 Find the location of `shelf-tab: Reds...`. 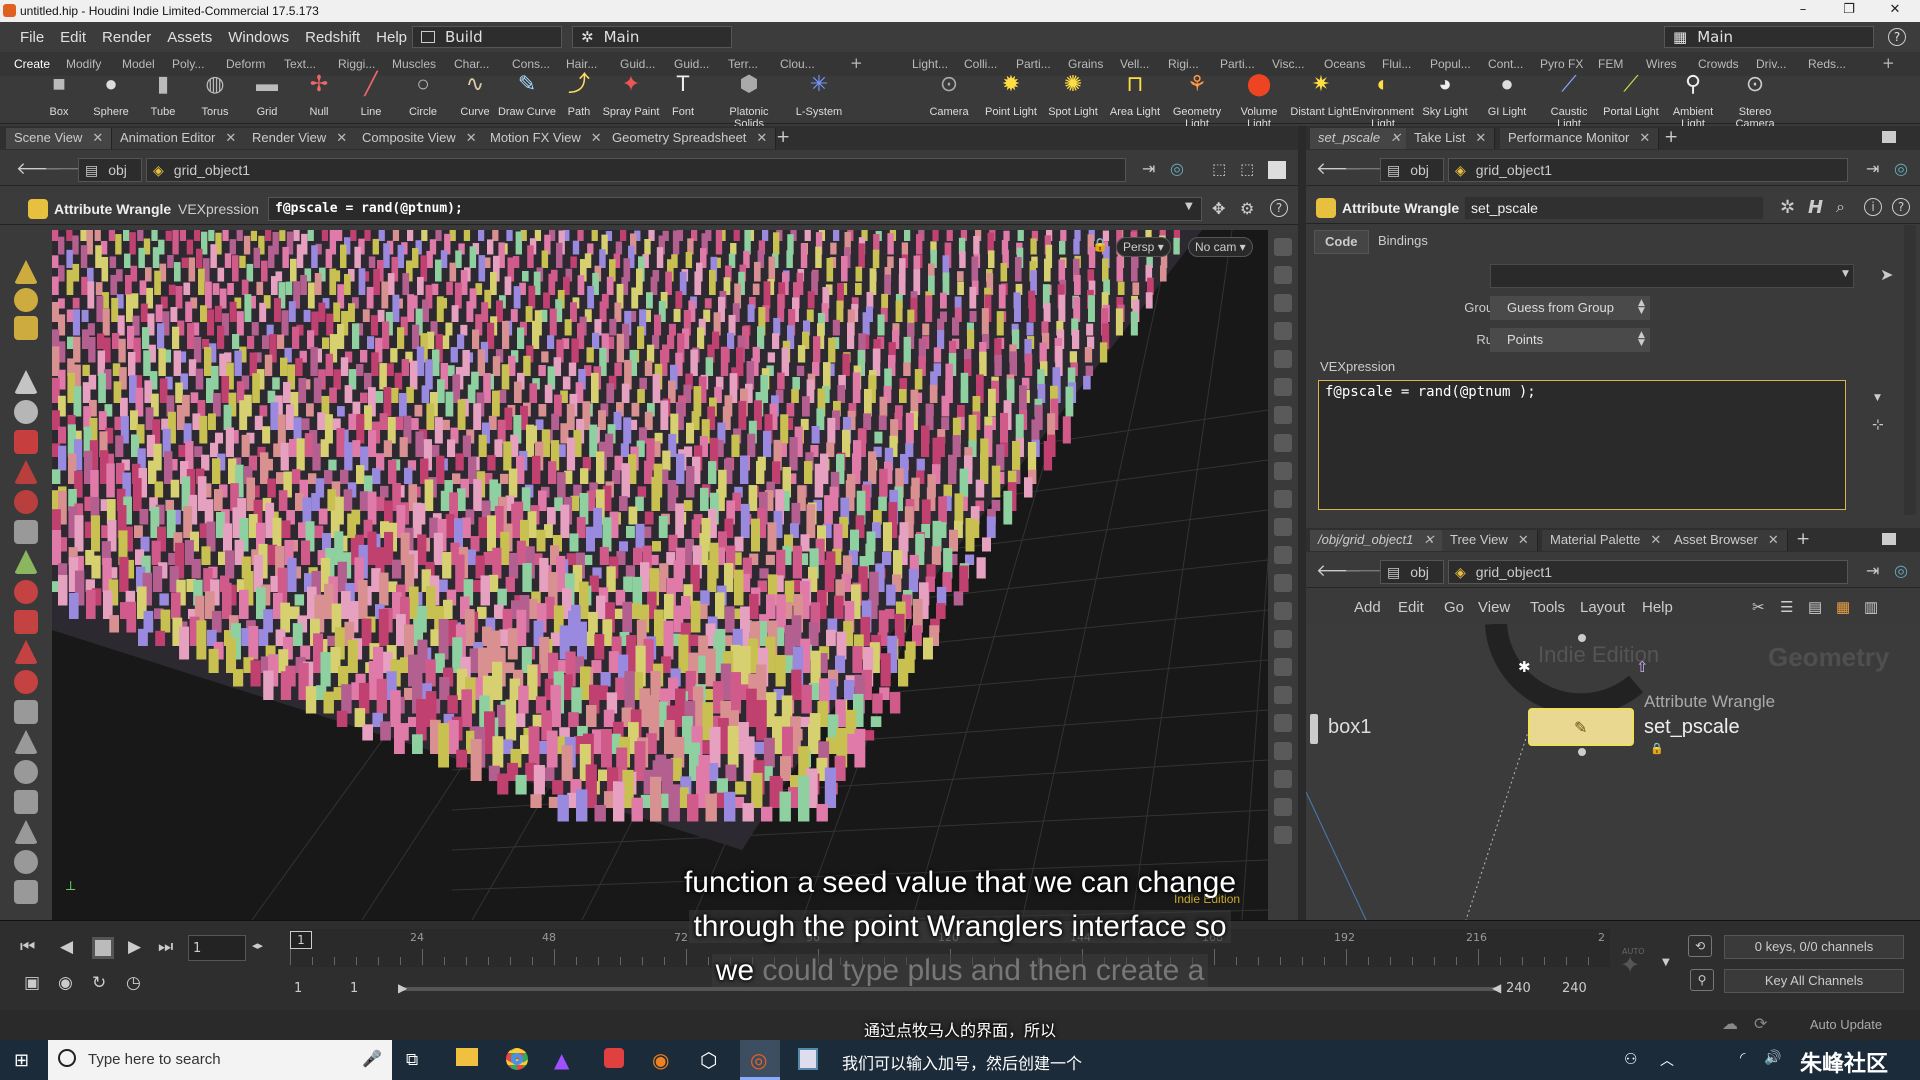

shelf-tab: Reds... is located at coordinates (1828, 64).